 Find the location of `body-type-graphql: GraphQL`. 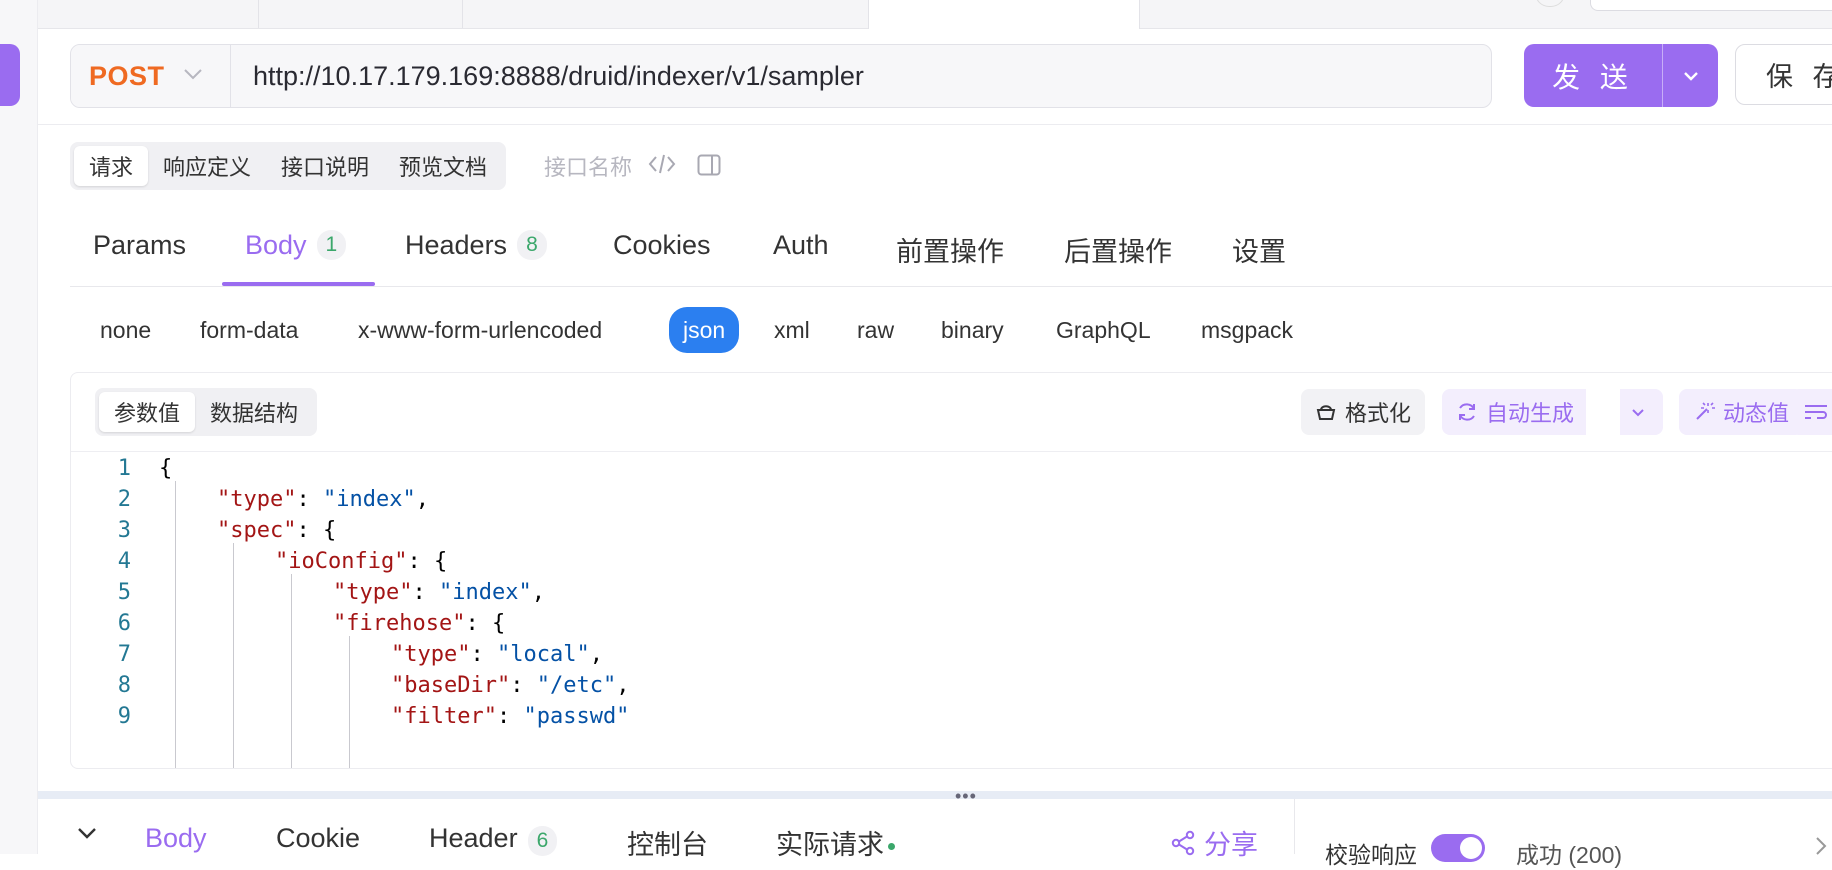

body-type-graphql: GraphQL is located at coordinates (1103, 330).